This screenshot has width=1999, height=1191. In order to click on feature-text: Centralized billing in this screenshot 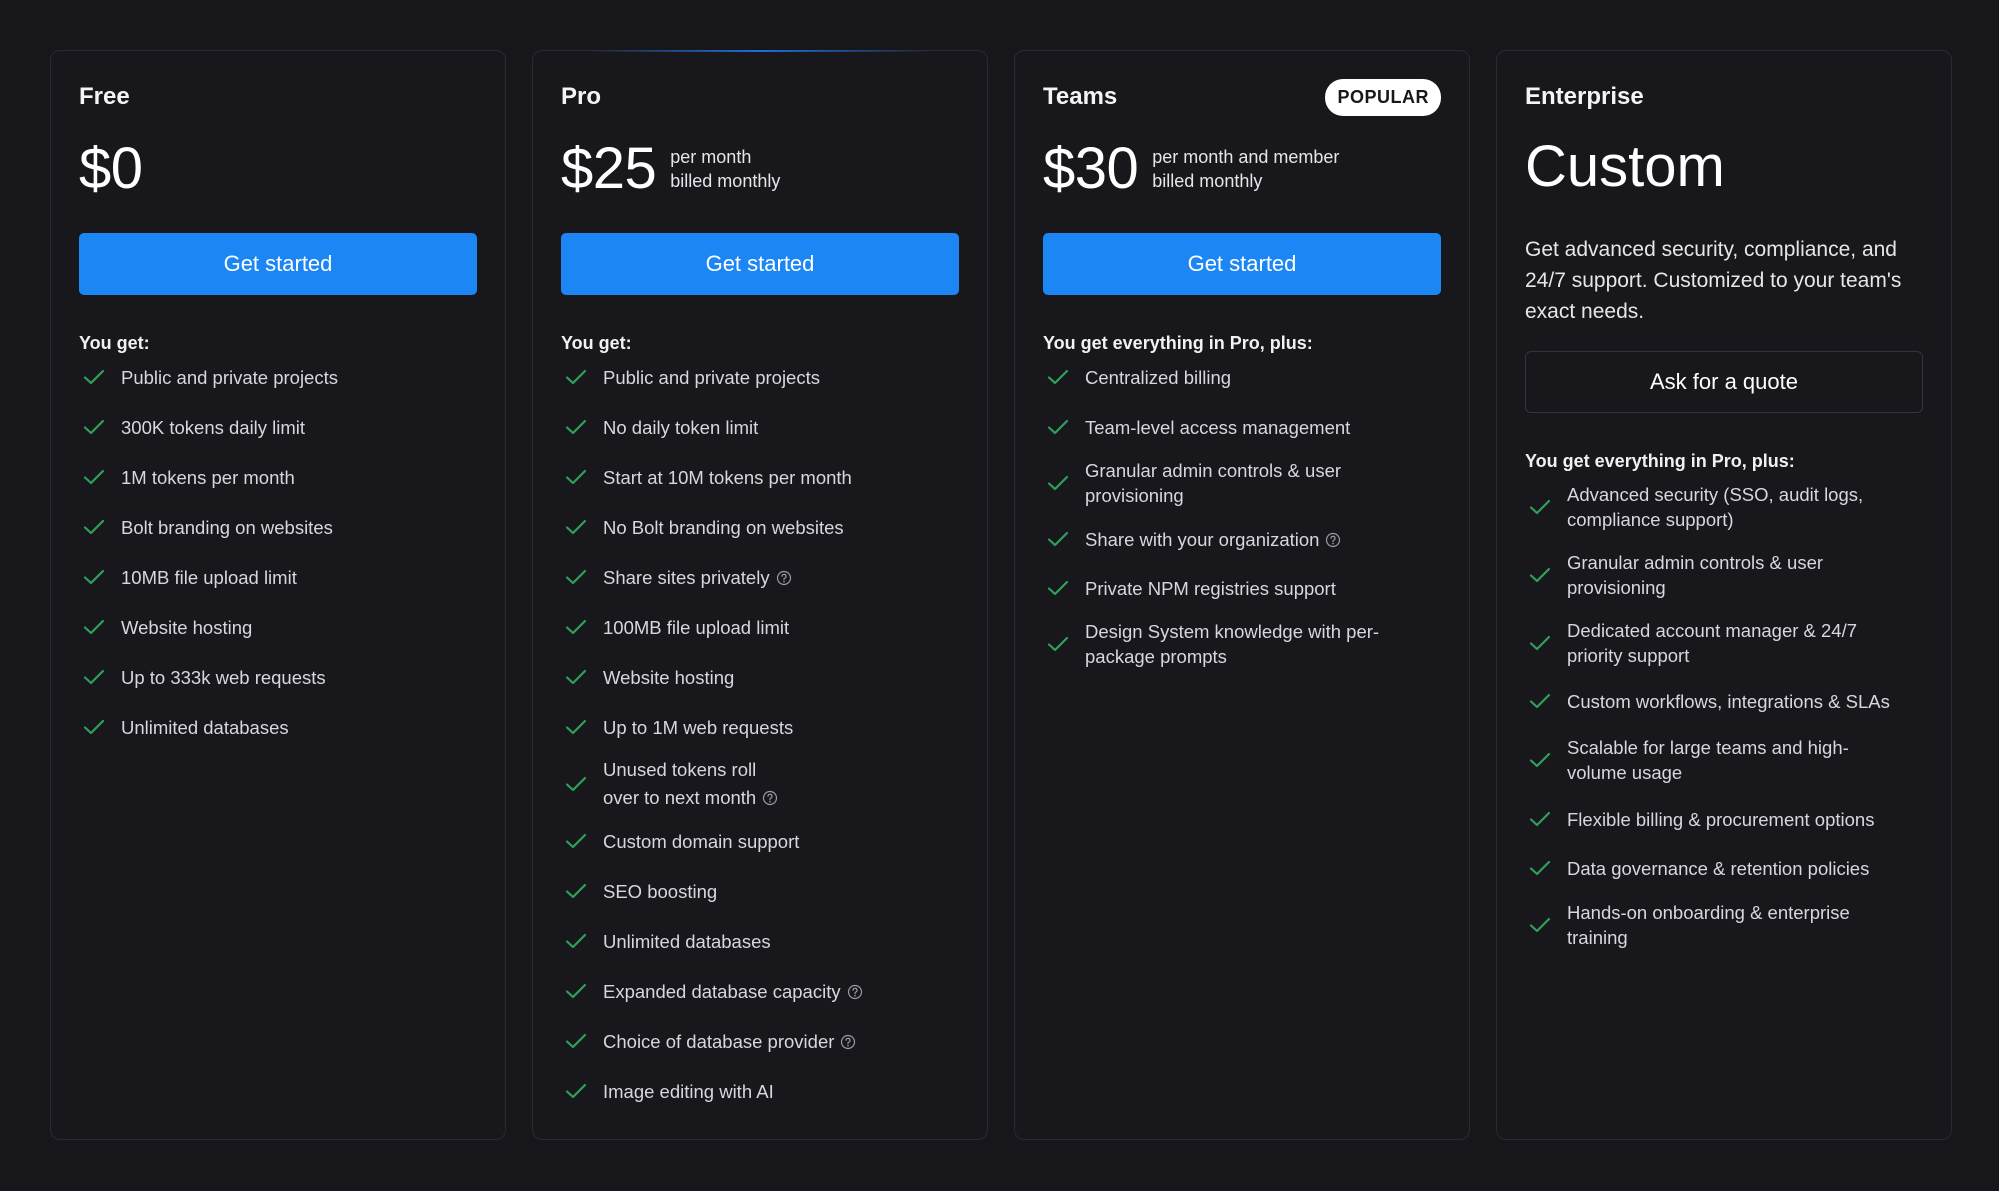, I will do `click(1158, 377)`.